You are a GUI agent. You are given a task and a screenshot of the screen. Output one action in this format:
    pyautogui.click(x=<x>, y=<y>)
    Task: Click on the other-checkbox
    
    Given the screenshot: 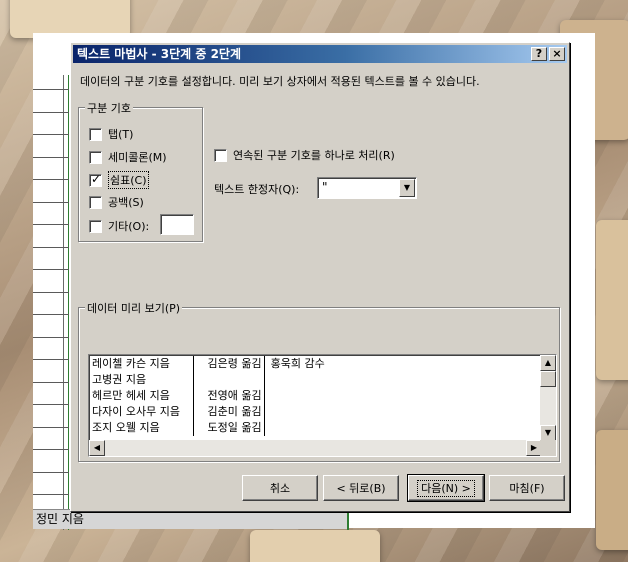 What is the action you would take?
    pyautogui.click(x=95, y=226)
    